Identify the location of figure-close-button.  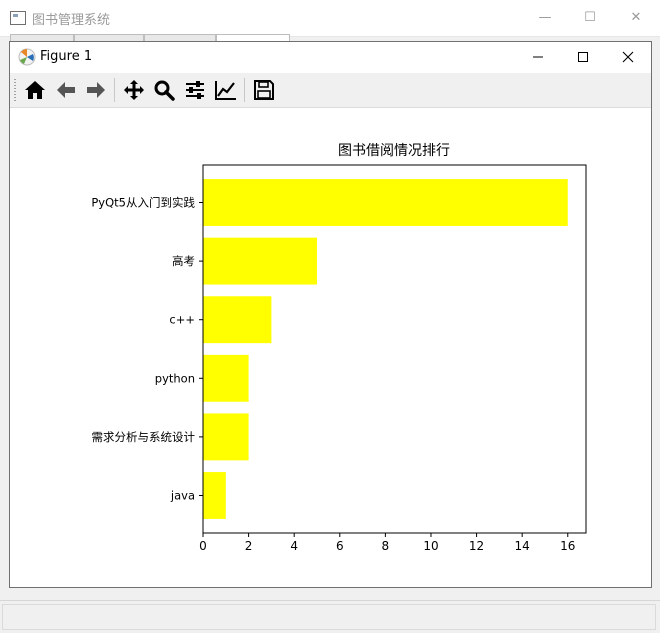
(628, 57).